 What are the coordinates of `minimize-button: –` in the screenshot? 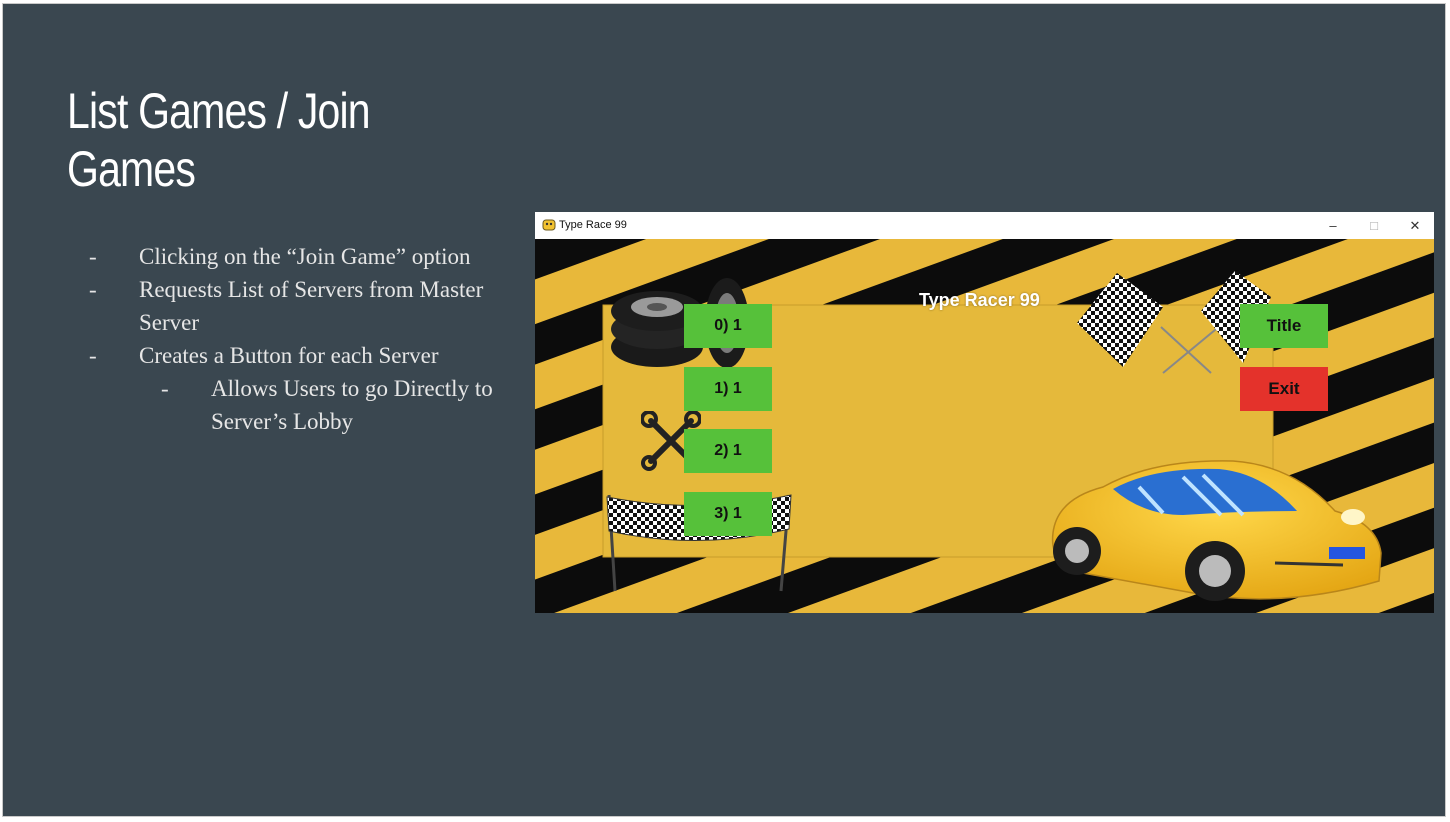 It's located at (1333, 225).